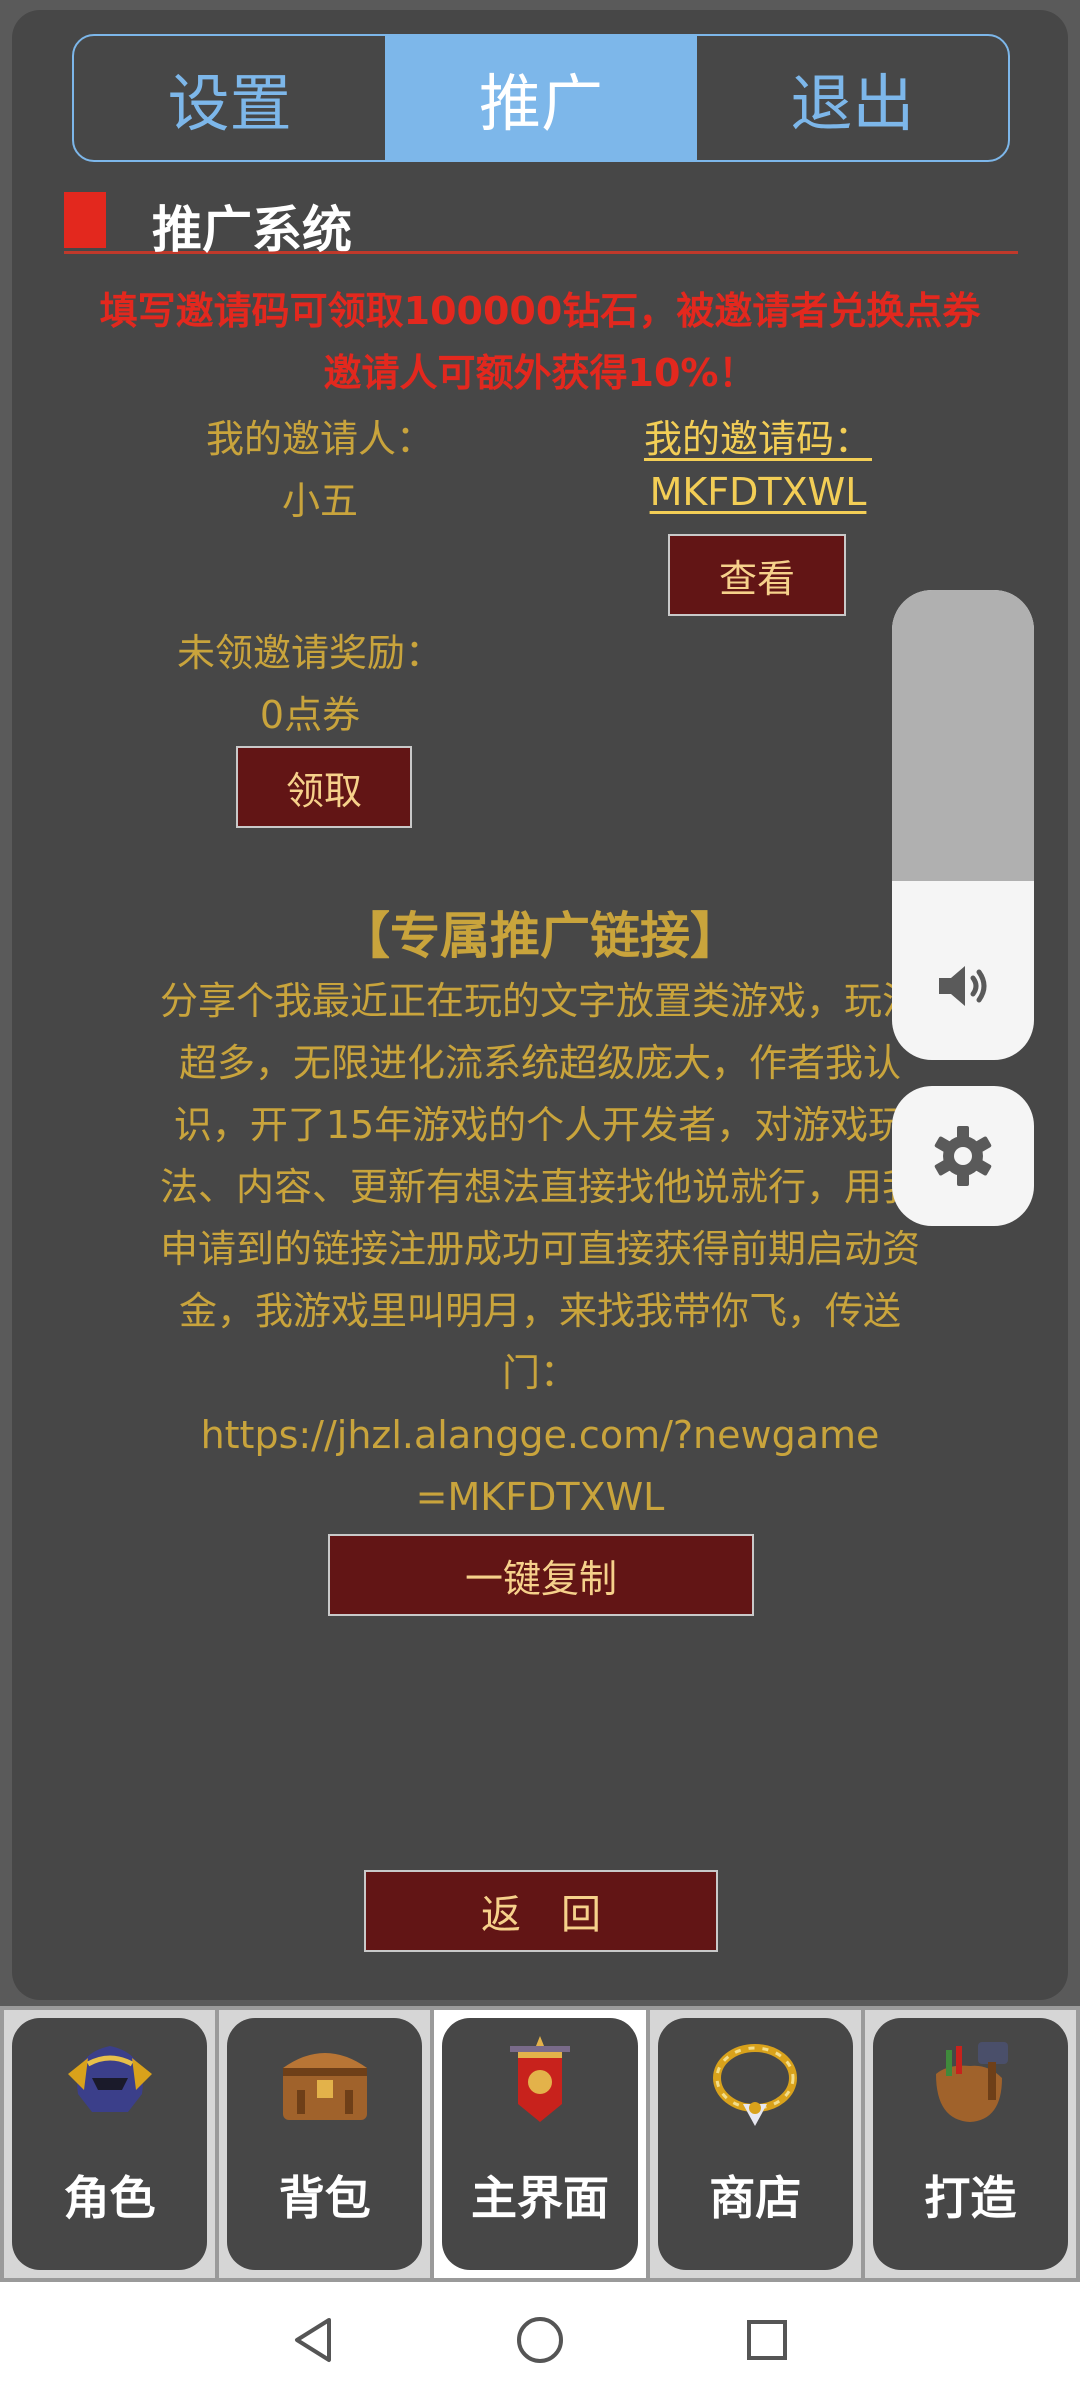 The height and width of the screenshot is (2398, 1080). Describe the element at coordinates (970, 2198) in the screenshot. I see `nav-label: 打造` at that location.